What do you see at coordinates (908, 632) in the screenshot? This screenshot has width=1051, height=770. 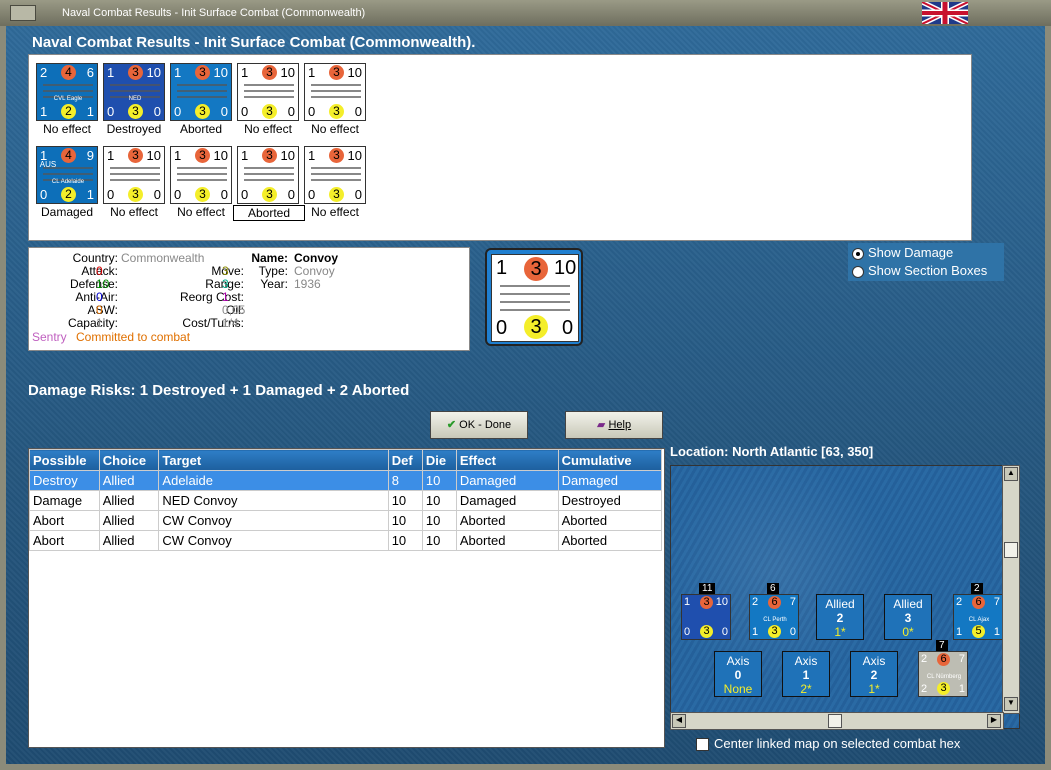 I see `box-value: 0*` at bounding box center [908, 632].